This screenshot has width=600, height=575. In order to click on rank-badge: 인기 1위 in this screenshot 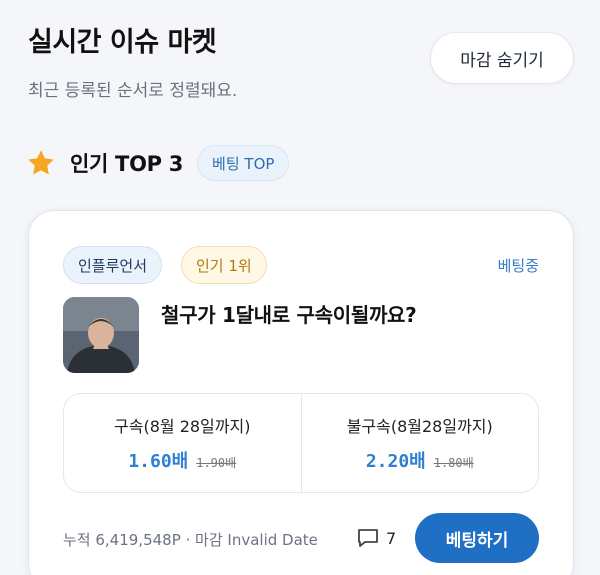, I will do `click(224, 265)`.